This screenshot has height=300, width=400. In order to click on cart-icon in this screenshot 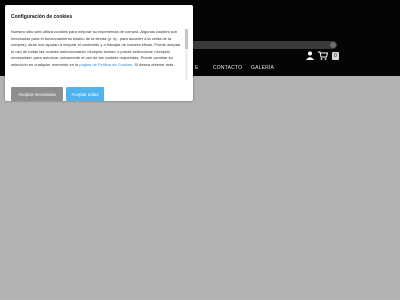, I will do `click(323, 56)`.